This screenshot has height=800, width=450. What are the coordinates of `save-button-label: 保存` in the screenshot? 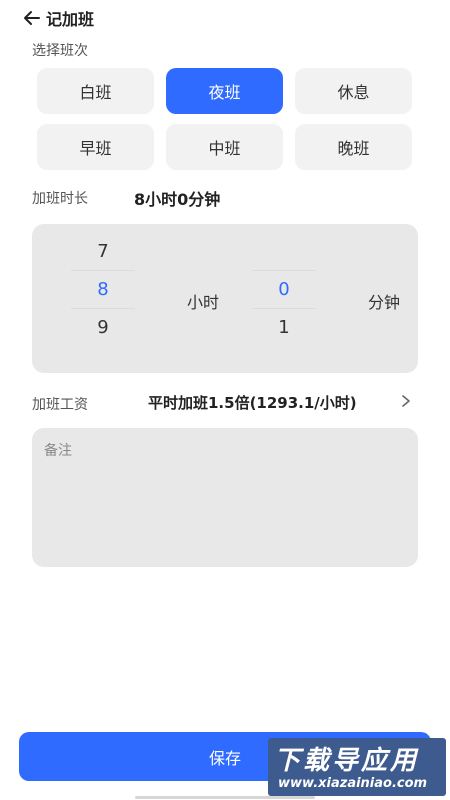 It's located at (224, 758).